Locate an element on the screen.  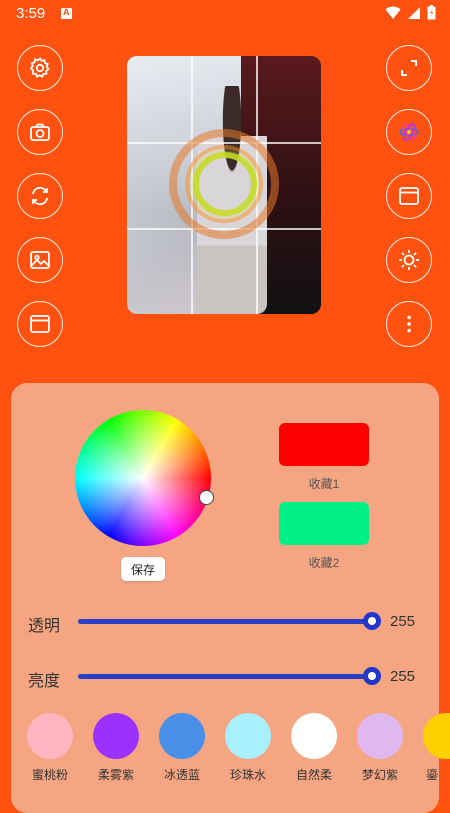
gallery-button is located at coordinates (40, 260).